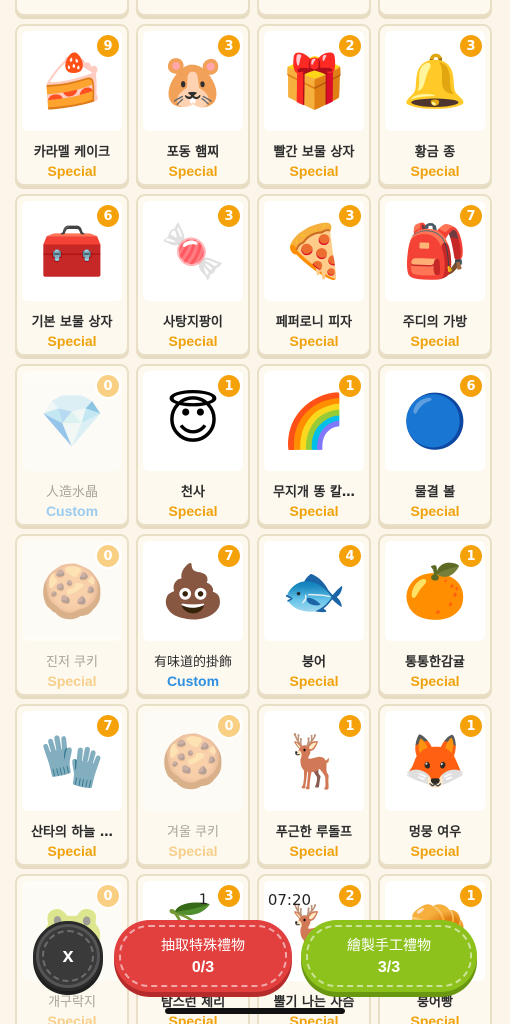 The width and height of the screenshot is (510, 1024). Describe the element at coordinates (72, 275) in the screenshot. I see `gift-card: 🧰 6 기본 보물 상자 Special` at that location.